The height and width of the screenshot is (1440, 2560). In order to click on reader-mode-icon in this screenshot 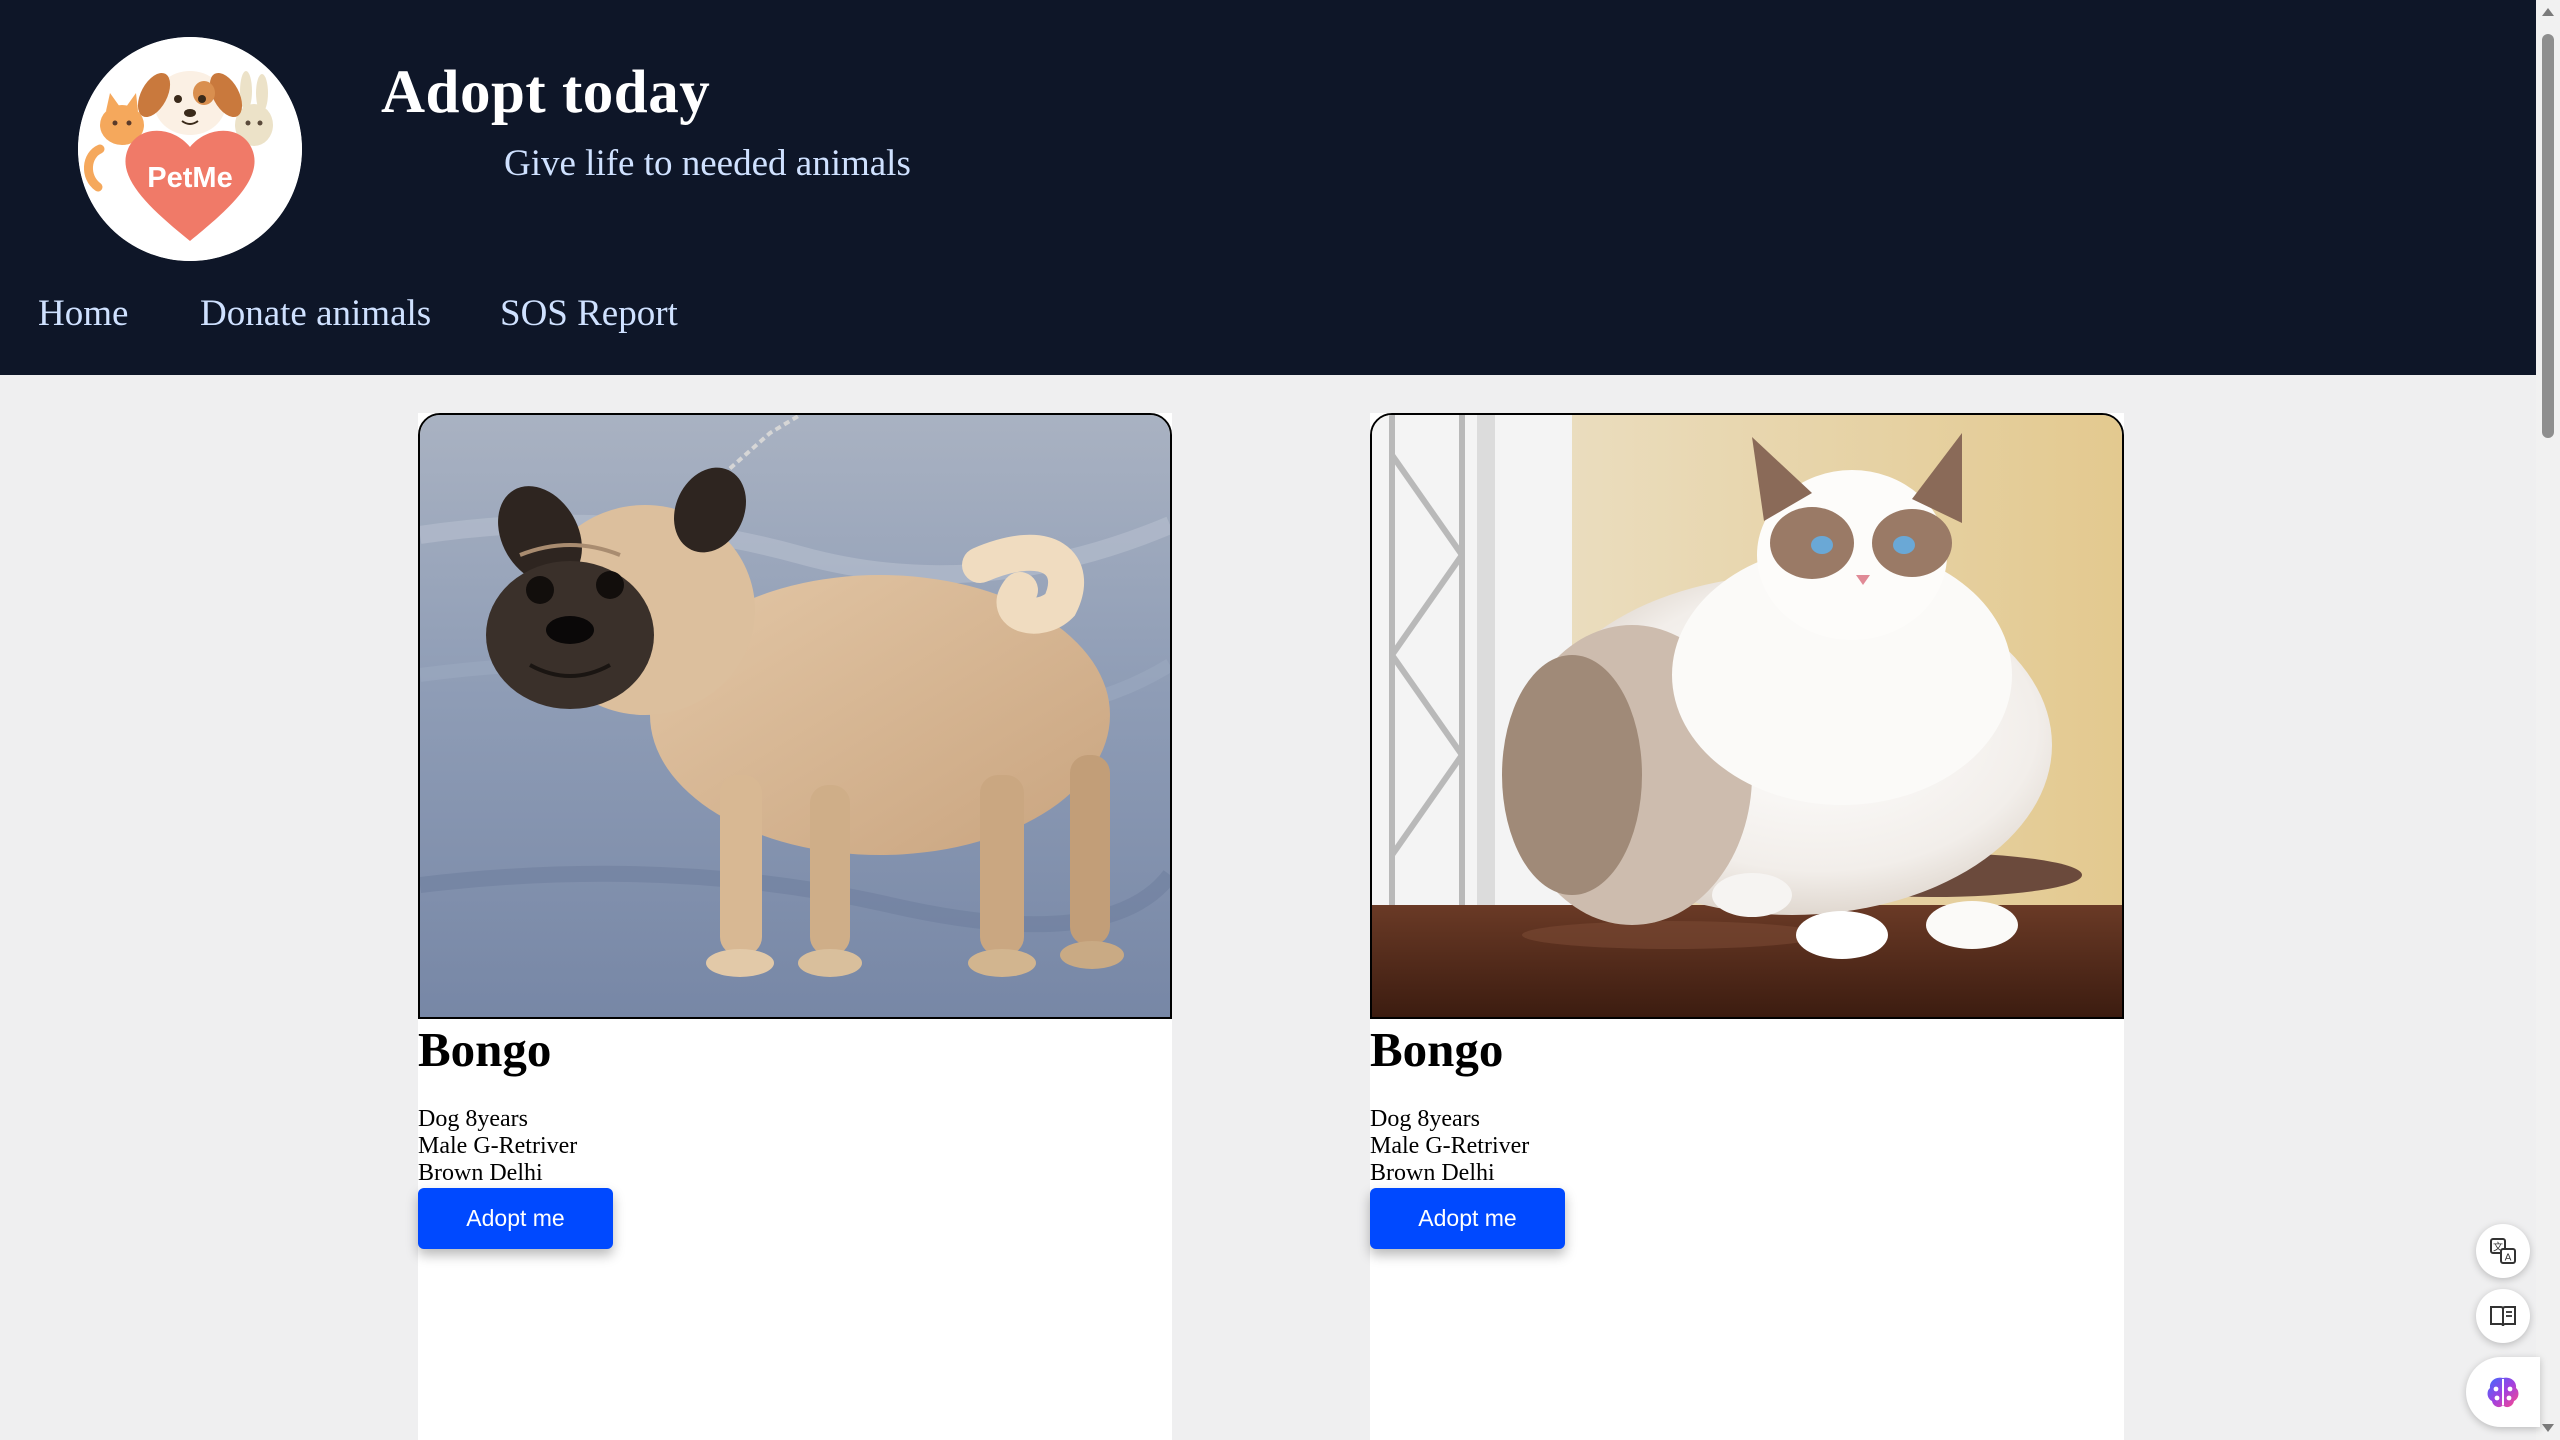, I will do `click(2503, 1316)`.